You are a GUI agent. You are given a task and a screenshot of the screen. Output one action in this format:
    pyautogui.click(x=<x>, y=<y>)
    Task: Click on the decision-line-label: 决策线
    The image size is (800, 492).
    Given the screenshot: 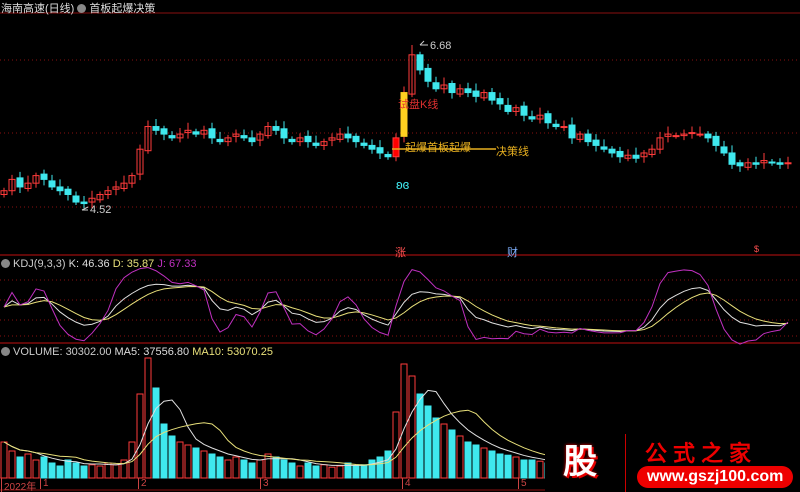 What is the action you would take?
    pyautogui.click(x=512, y=152)
    